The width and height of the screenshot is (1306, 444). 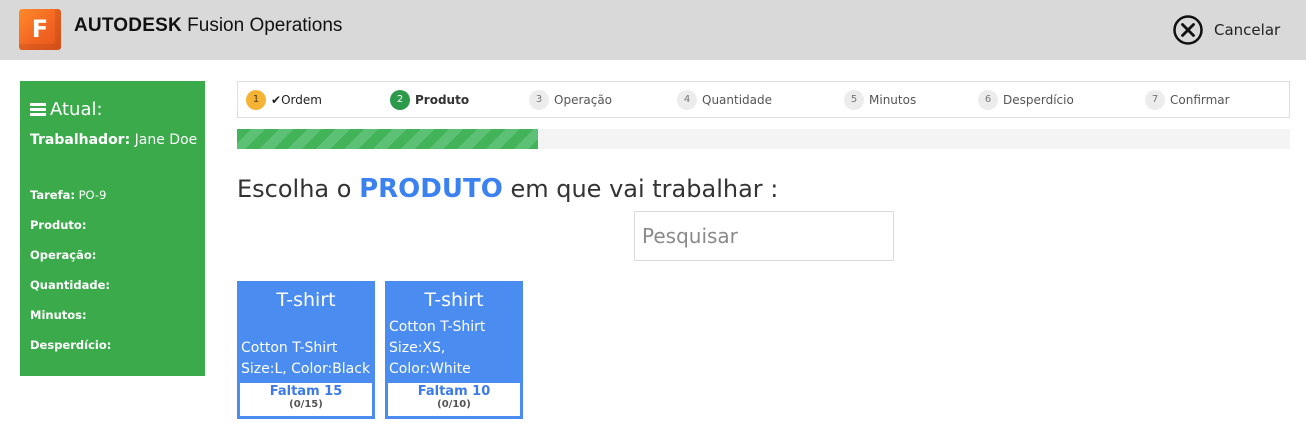 I want to click on step-minutos: 5 Minutos, so click(x=880, y=100).